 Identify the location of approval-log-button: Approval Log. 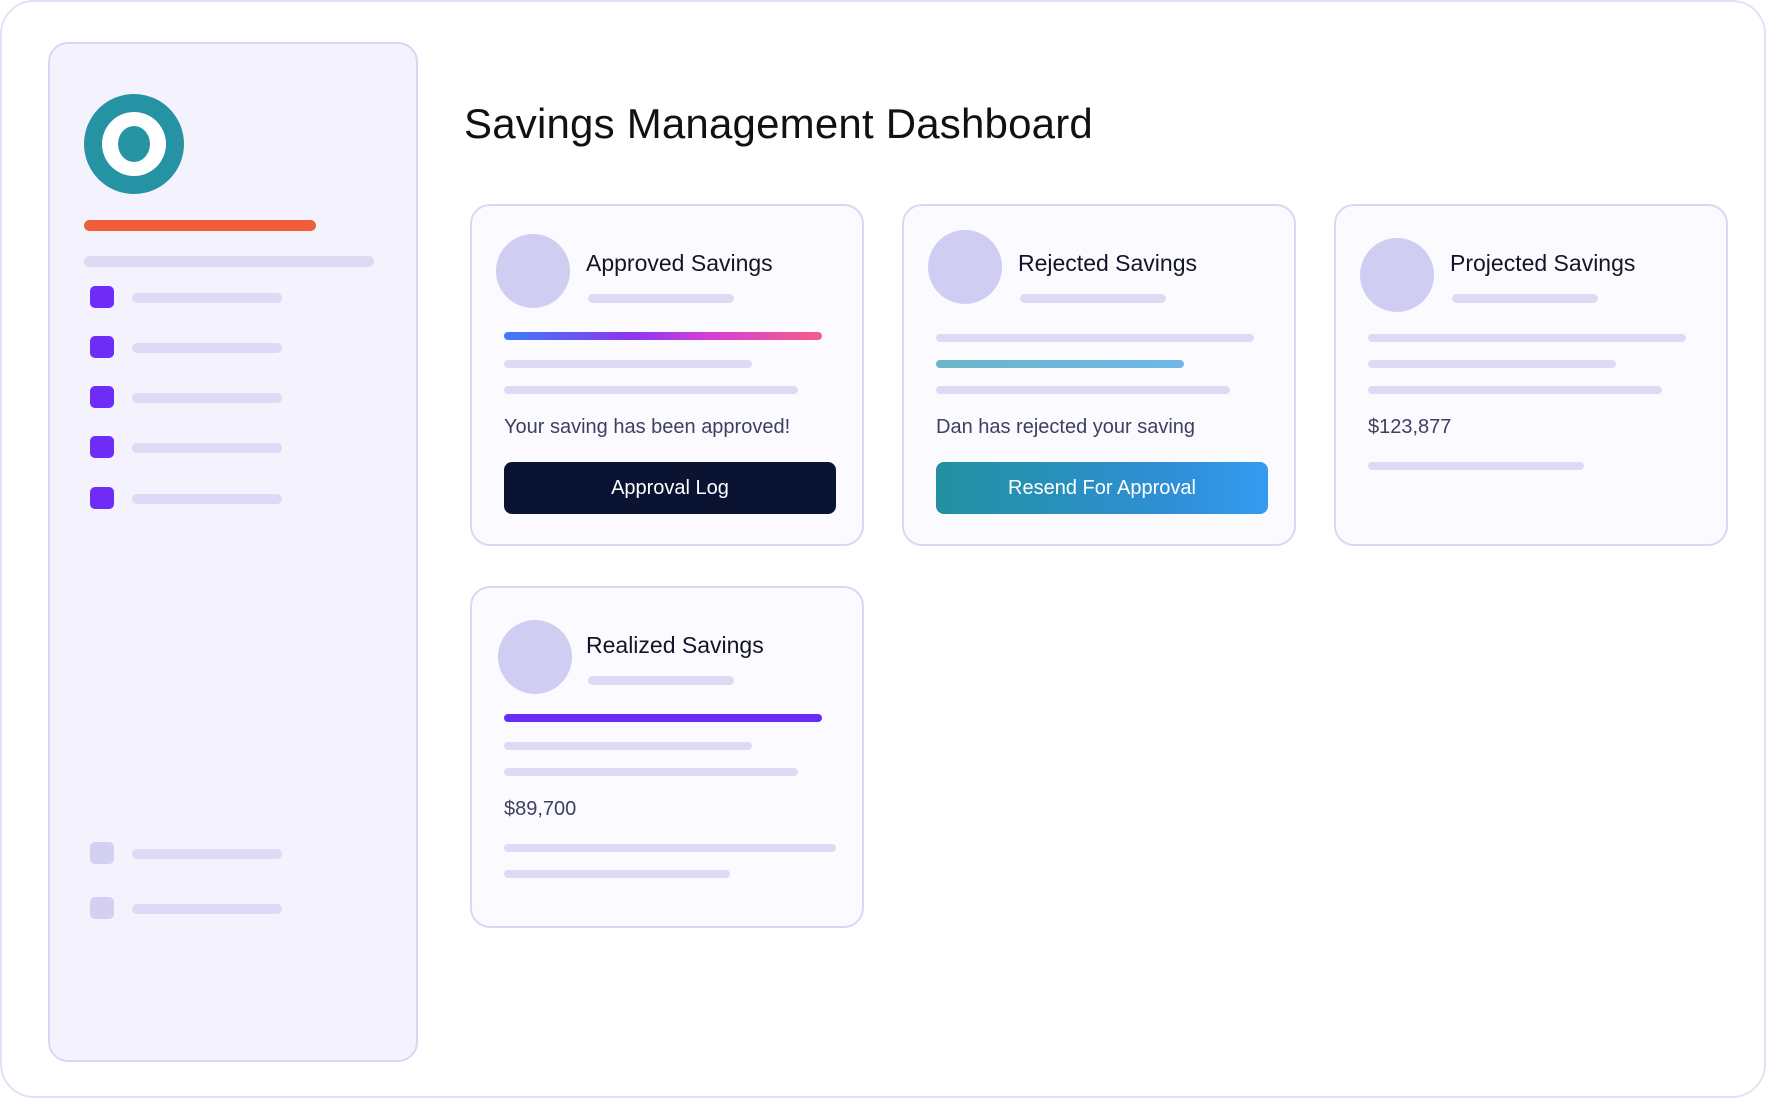
(670, 488).